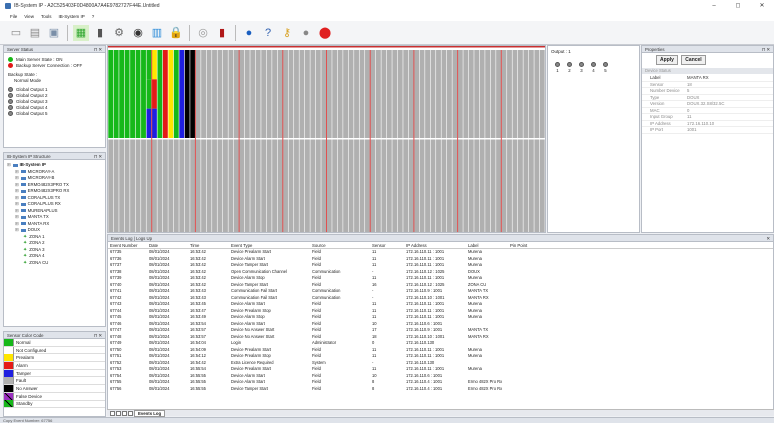 The height and width of the screenshot is (423, 774). I want to click on col-label: Label, so click(489, 245).